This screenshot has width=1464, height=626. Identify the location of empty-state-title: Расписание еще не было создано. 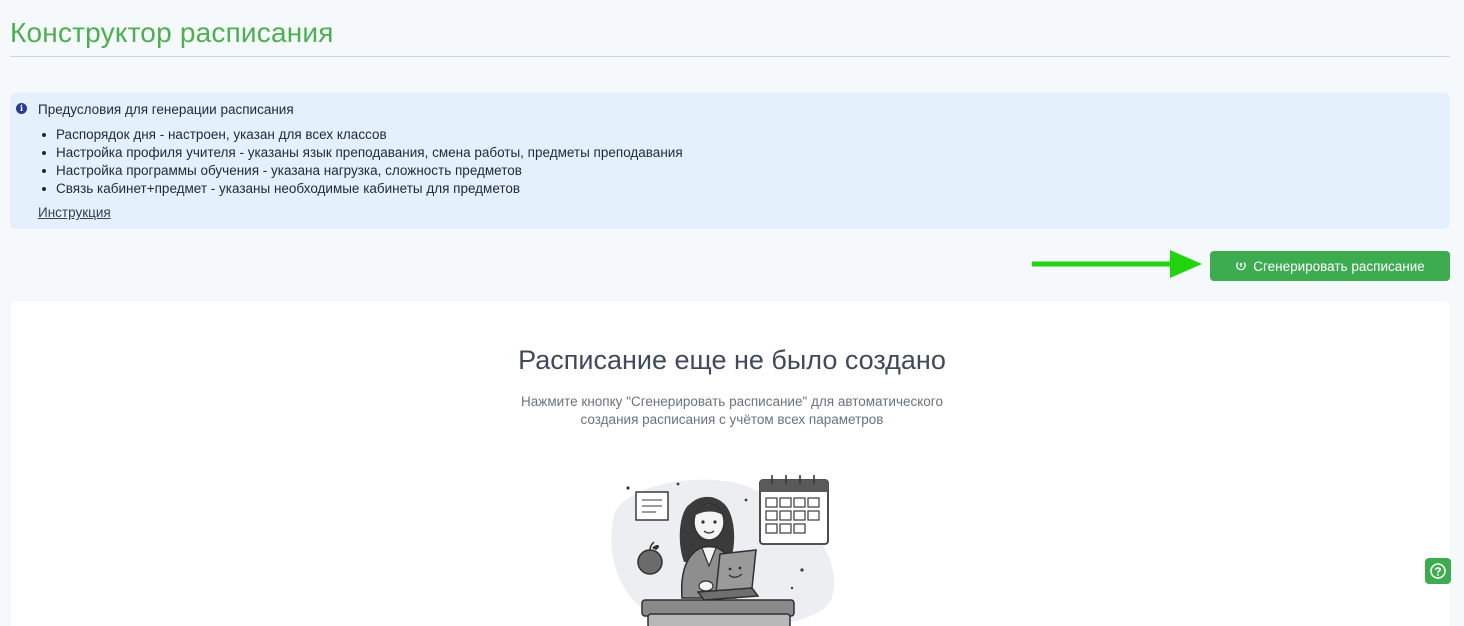
(732, 360).